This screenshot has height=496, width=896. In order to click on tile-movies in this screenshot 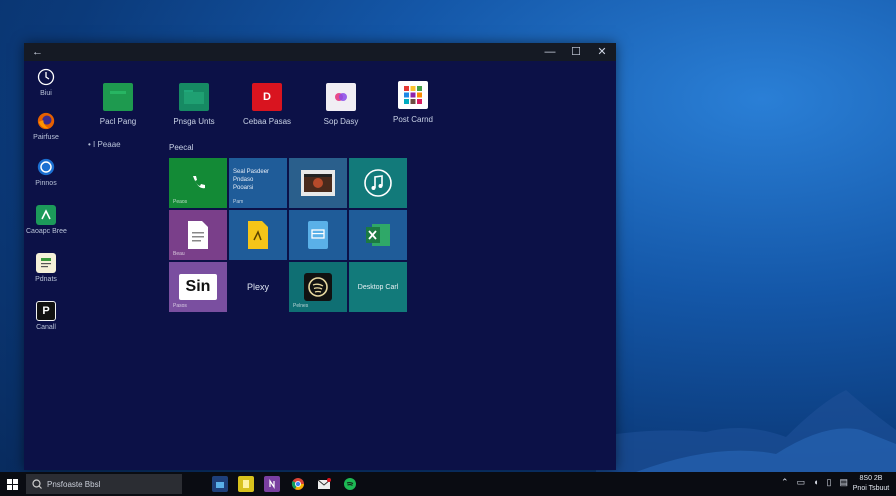, I will do `click(318, 183)`.